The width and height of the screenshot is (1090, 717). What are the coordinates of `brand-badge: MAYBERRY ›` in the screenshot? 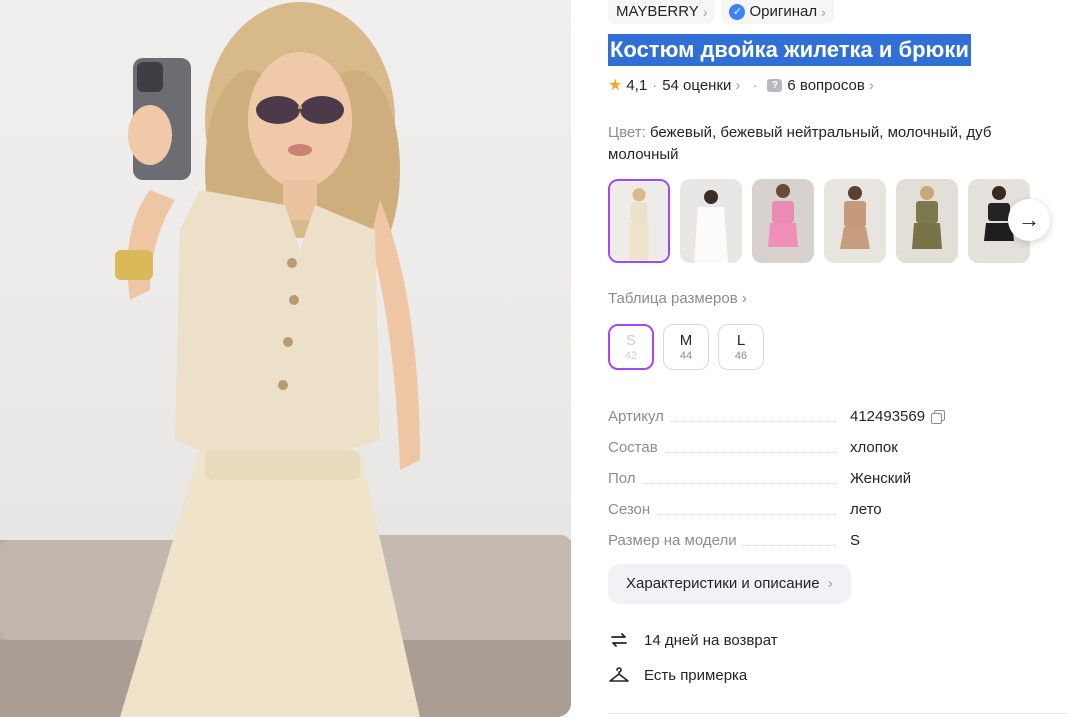 It's located at (662, 12).